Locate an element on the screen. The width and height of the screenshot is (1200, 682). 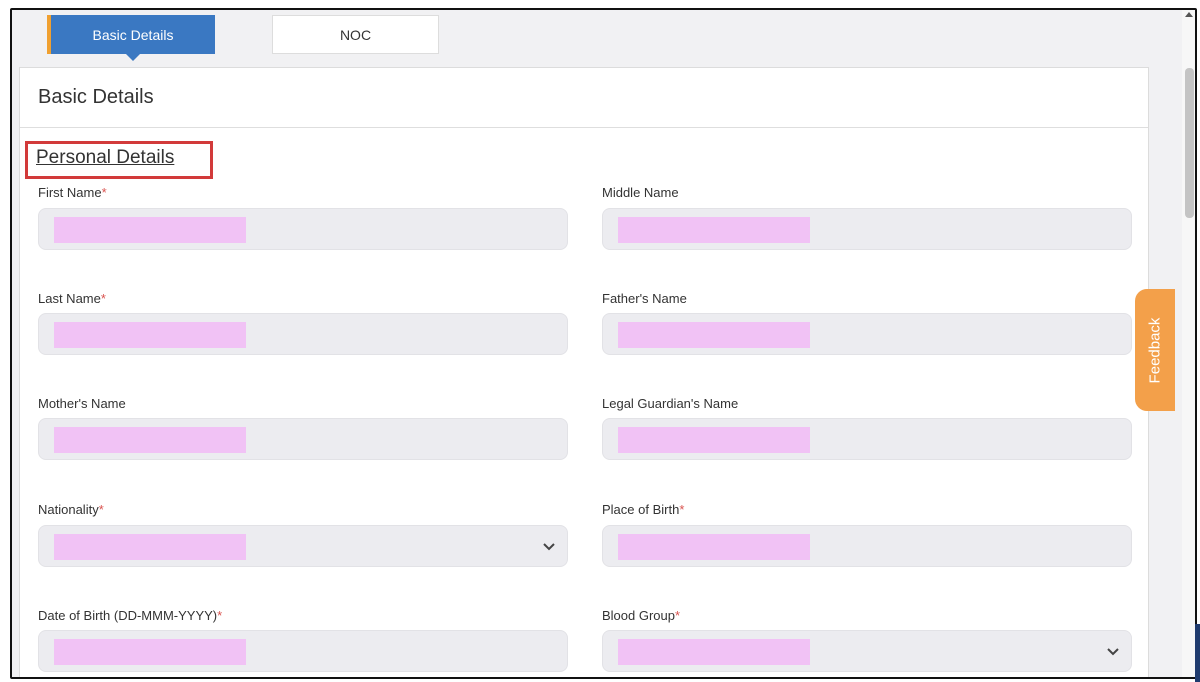
nationality-label: Nationality* is located at coordinates (71, 509).